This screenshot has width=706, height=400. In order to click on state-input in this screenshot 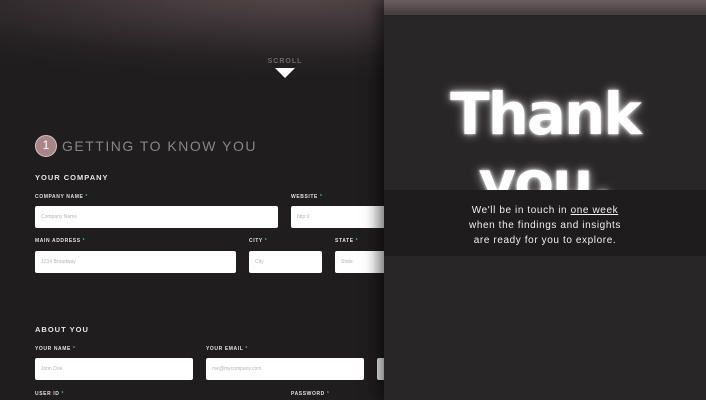, I will do `click(359, 262)`.